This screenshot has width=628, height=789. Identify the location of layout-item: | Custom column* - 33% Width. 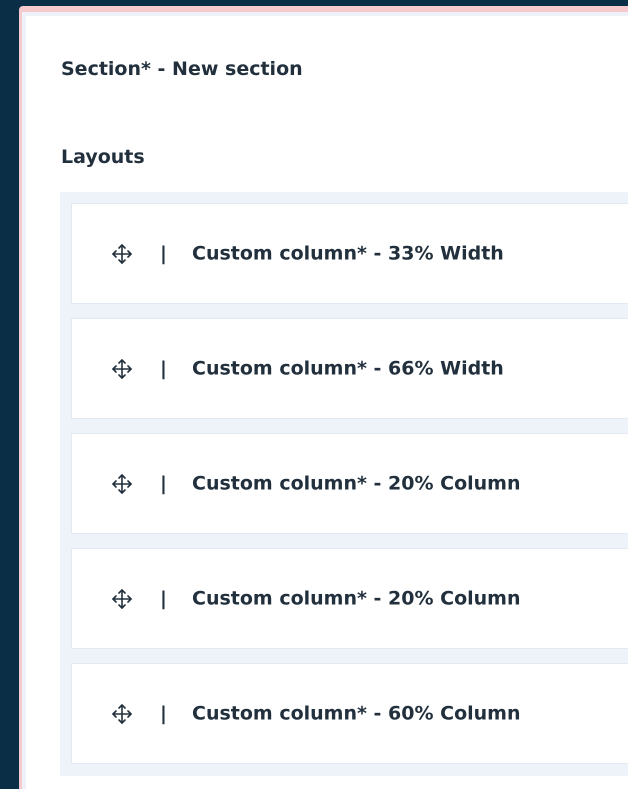
(349, 253).